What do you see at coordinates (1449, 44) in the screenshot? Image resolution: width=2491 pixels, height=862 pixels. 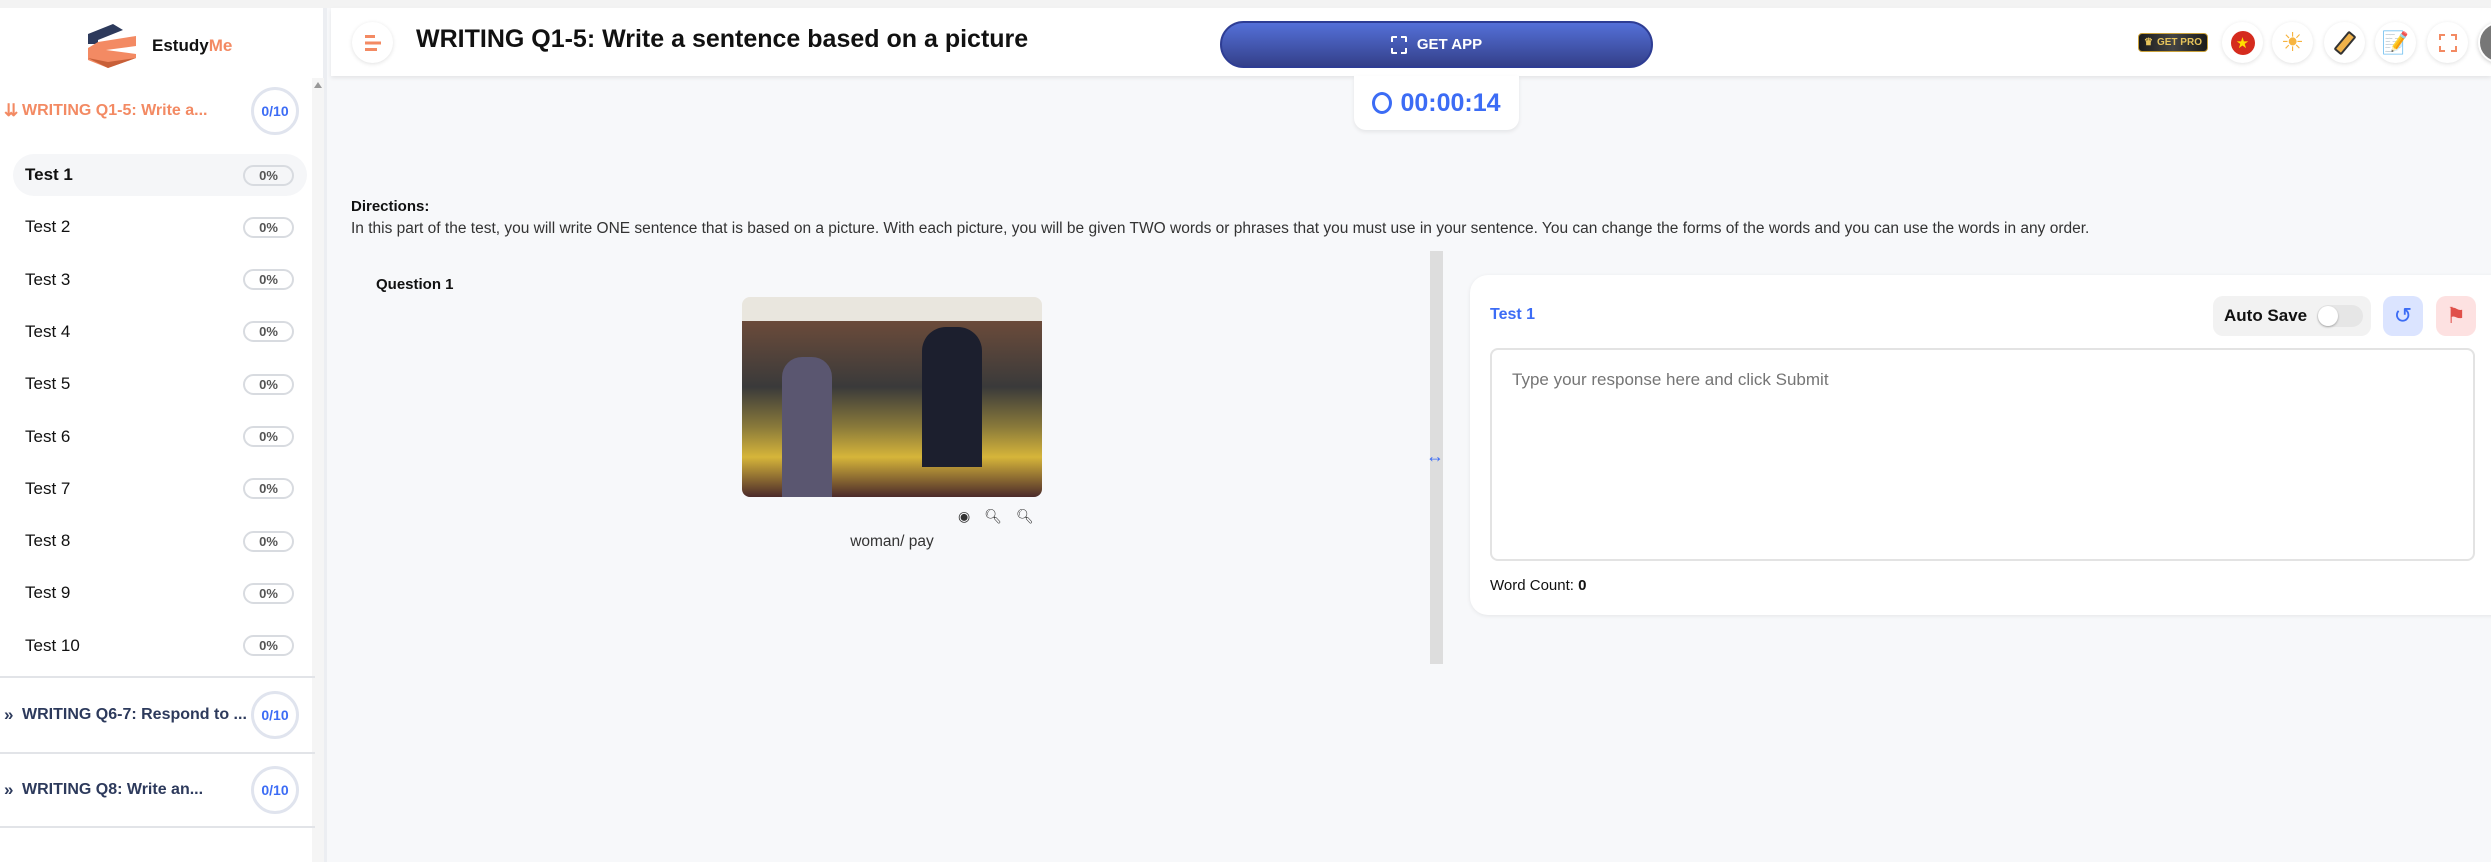 I see `get-app-label: GET APP` at bounding box center [1449, 44].